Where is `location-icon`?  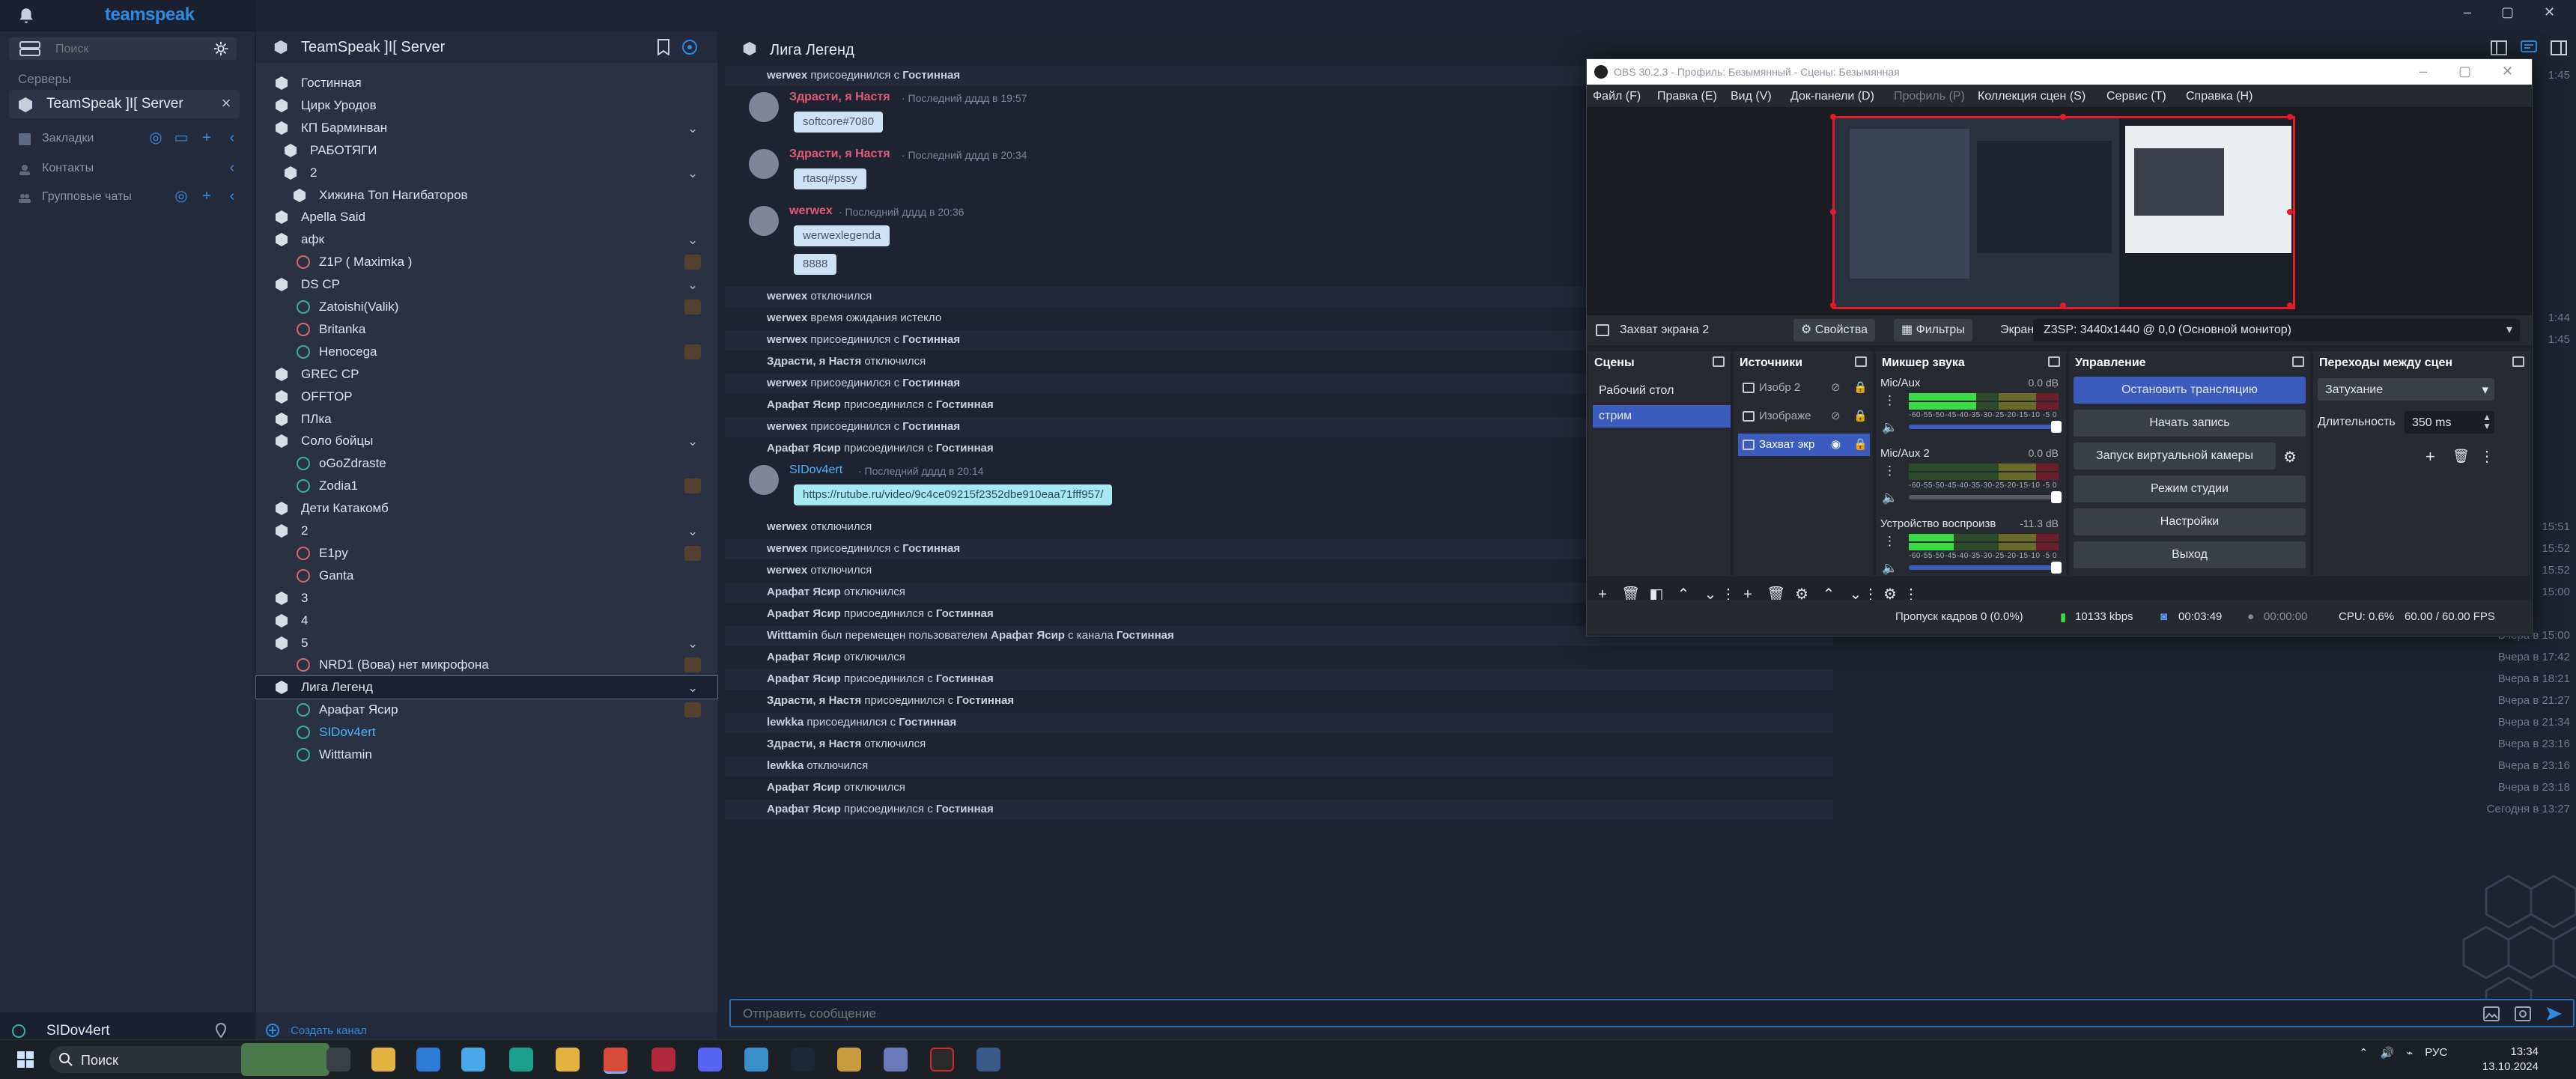
location-icon is located at coordinates (221, 1031).